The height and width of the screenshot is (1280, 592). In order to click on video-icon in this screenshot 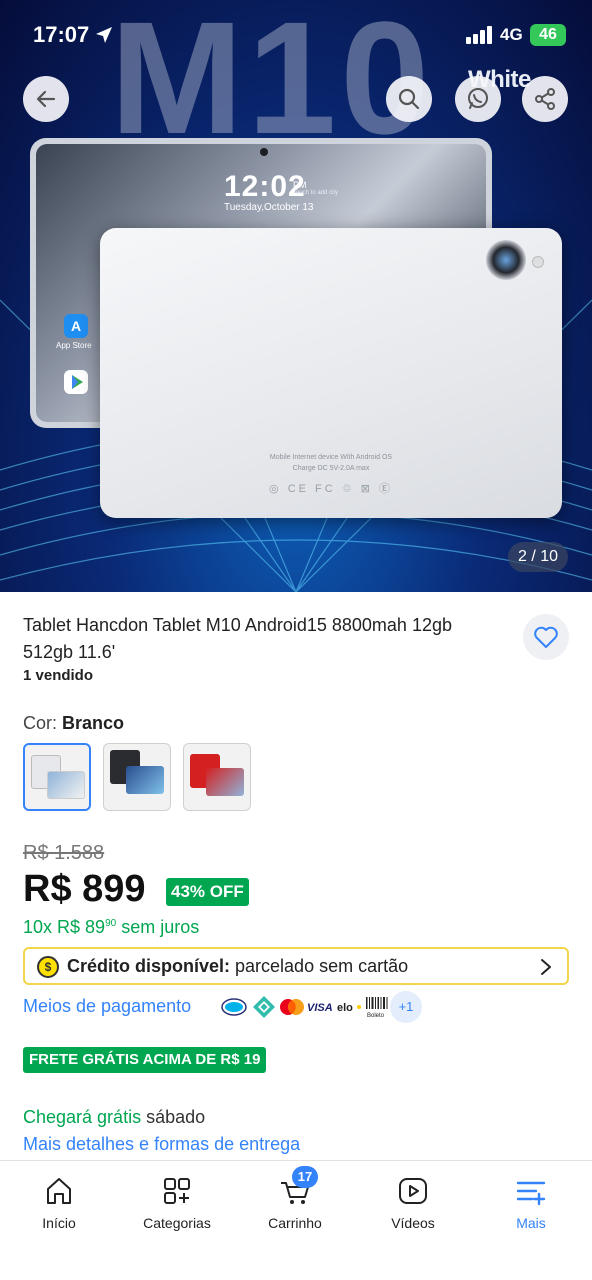, I will do `click(413, 1191)`.